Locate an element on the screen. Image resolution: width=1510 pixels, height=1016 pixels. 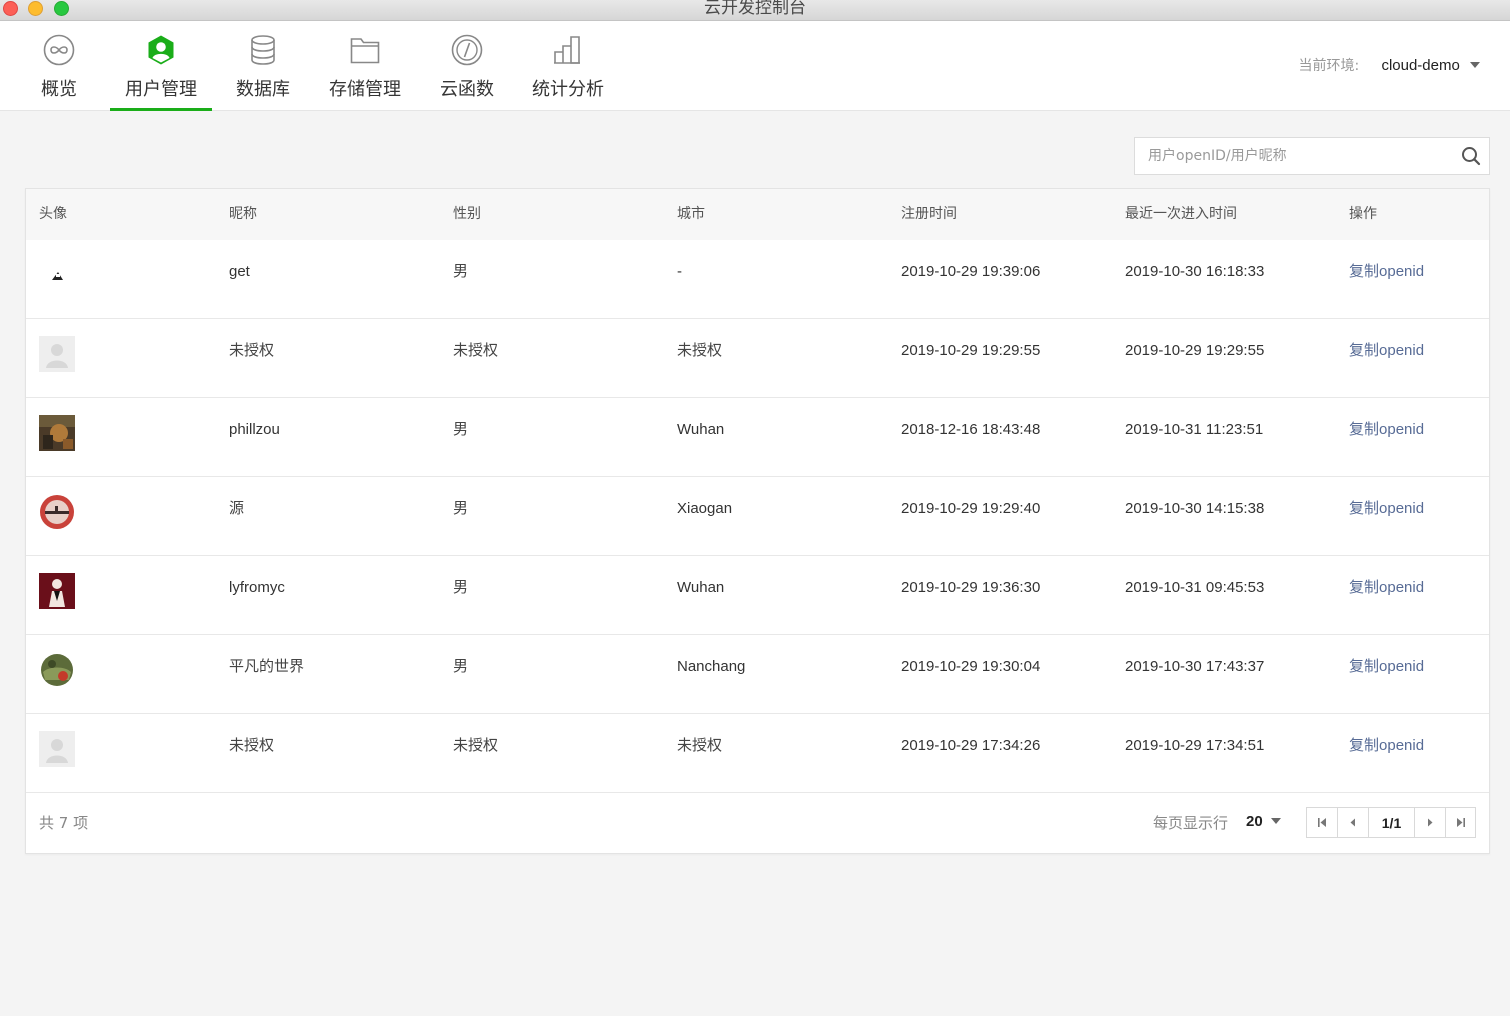
environment-selector: 当前环境: cloud-demo is located at coordinates (1389, 65).